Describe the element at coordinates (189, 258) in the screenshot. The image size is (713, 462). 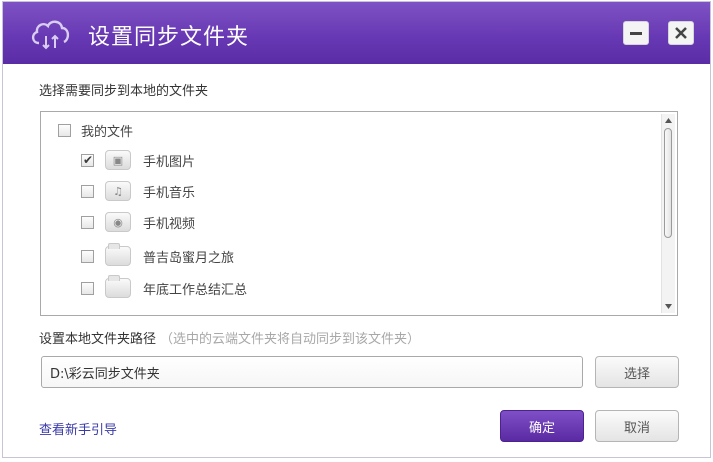
I see `tree-item-label: 普吉岛蜜月之旅` at that location.